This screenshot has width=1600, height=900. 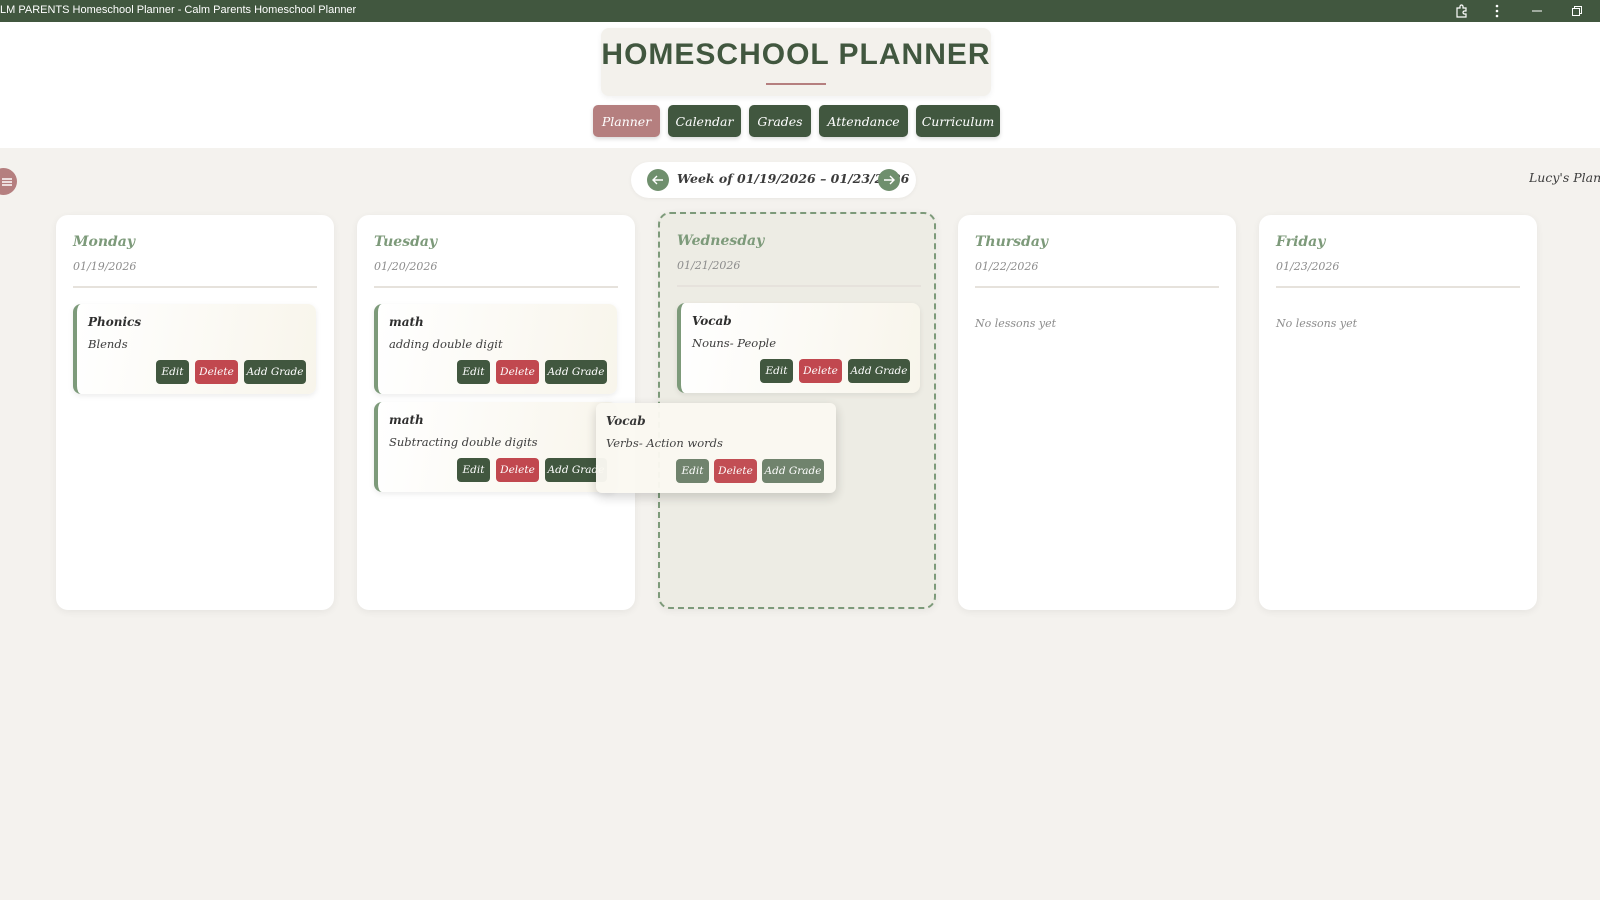 I want to click on day-name: Monday, so click(x=104, y=242).